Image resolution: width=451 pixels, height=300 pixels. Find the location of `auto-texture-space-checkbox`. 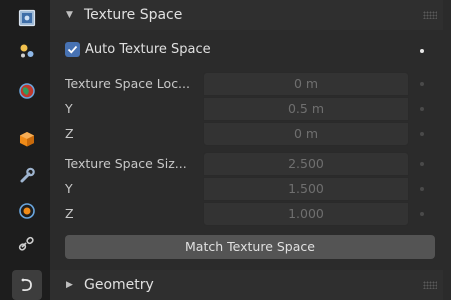

auto-texture-space-checkbox is located at coordinates (72, 49).